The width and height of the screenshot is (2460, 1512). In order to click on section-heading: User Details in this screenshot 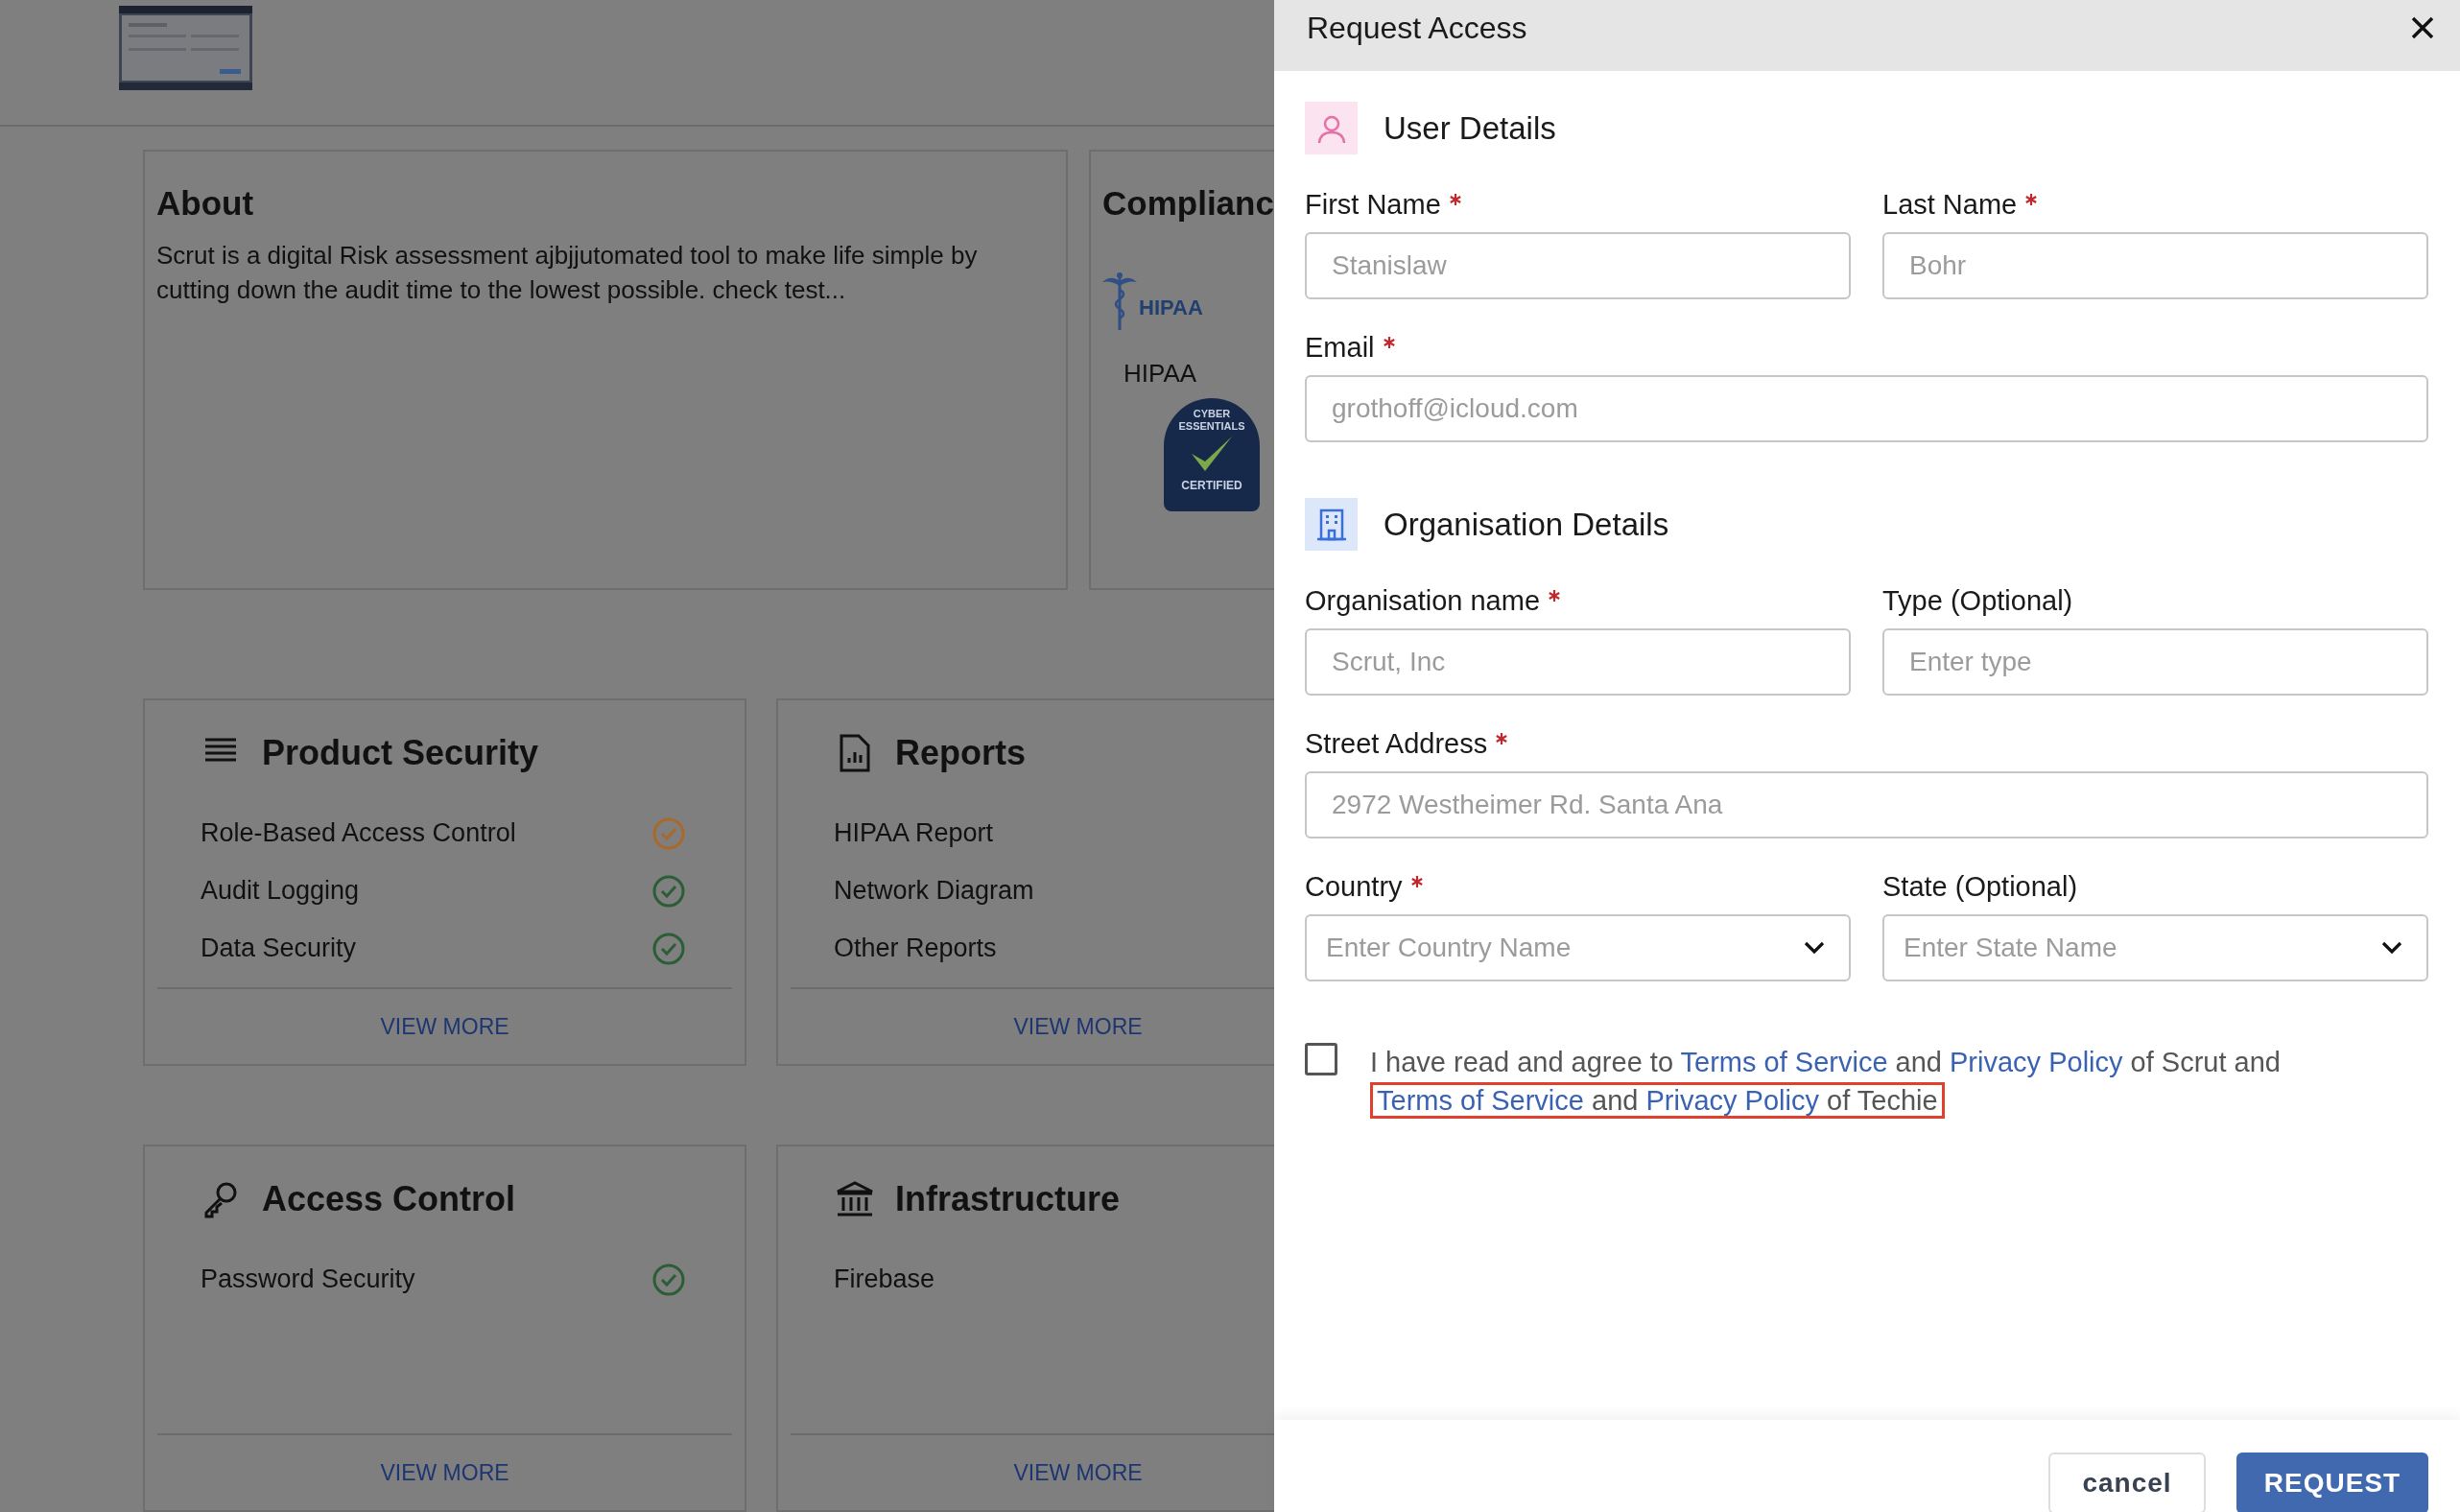, I will do `click(1470, 128)`.